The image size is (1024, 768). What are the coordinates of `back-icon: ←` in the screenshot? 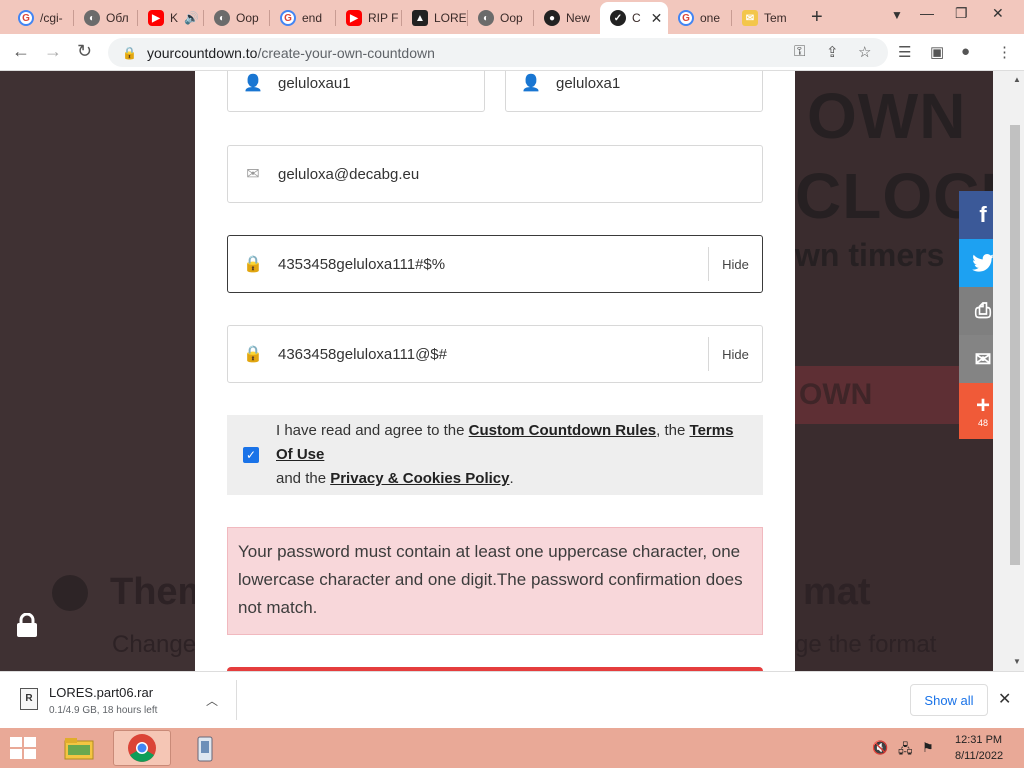 It's located at (21, 51).